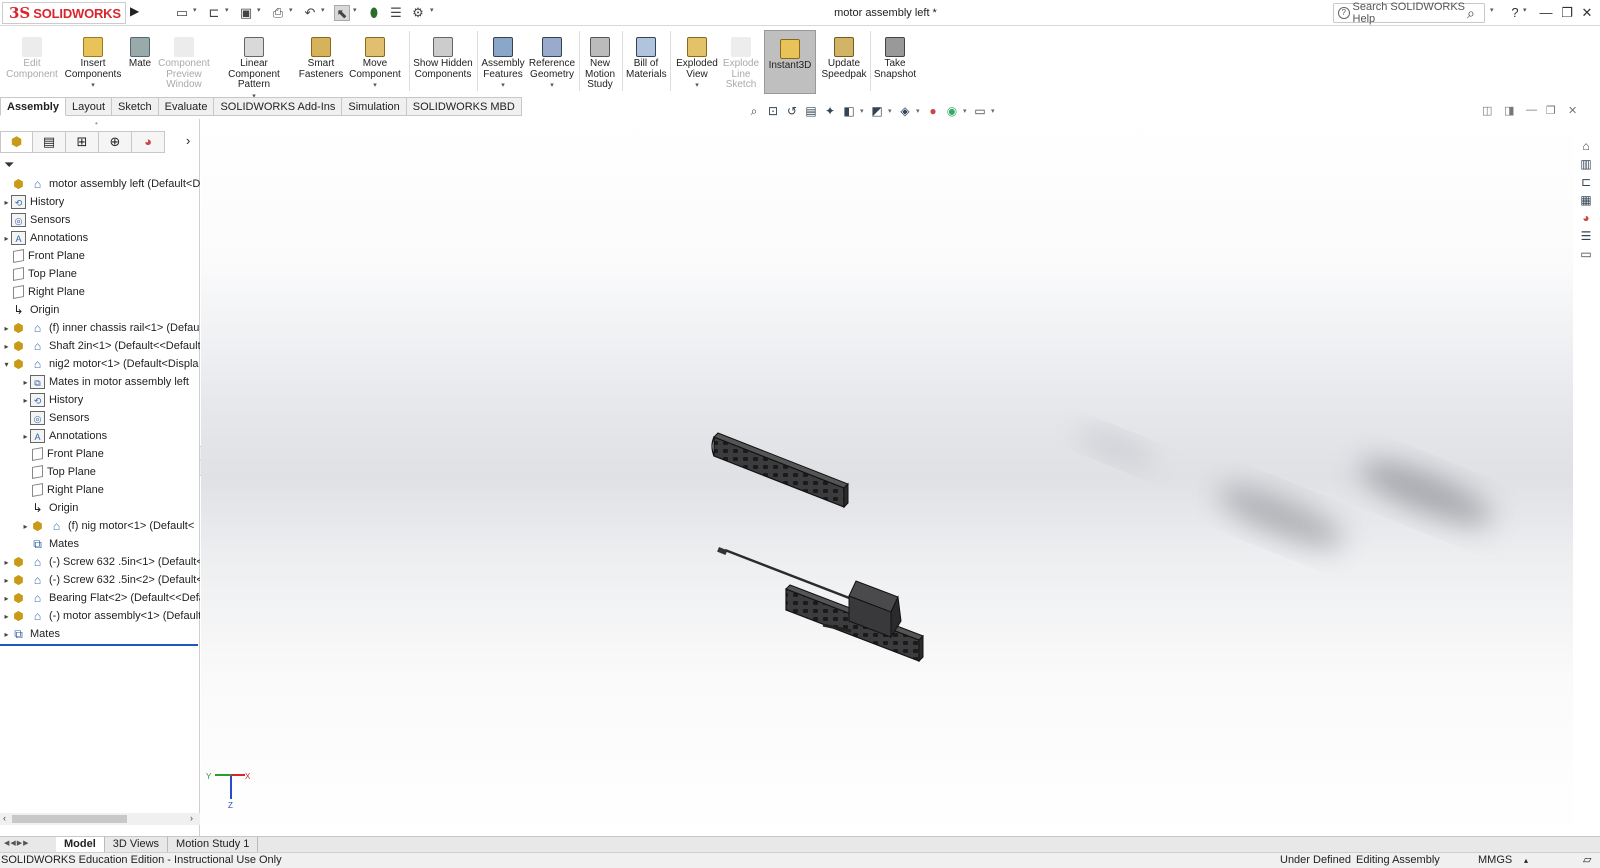 The width and height of the screenshot is (1600, 868). What do you see at coordinates (184, 61) in the screenshot?
I see `component-preview-window-button: Component Preview Window` at bounding box center [184, 61].